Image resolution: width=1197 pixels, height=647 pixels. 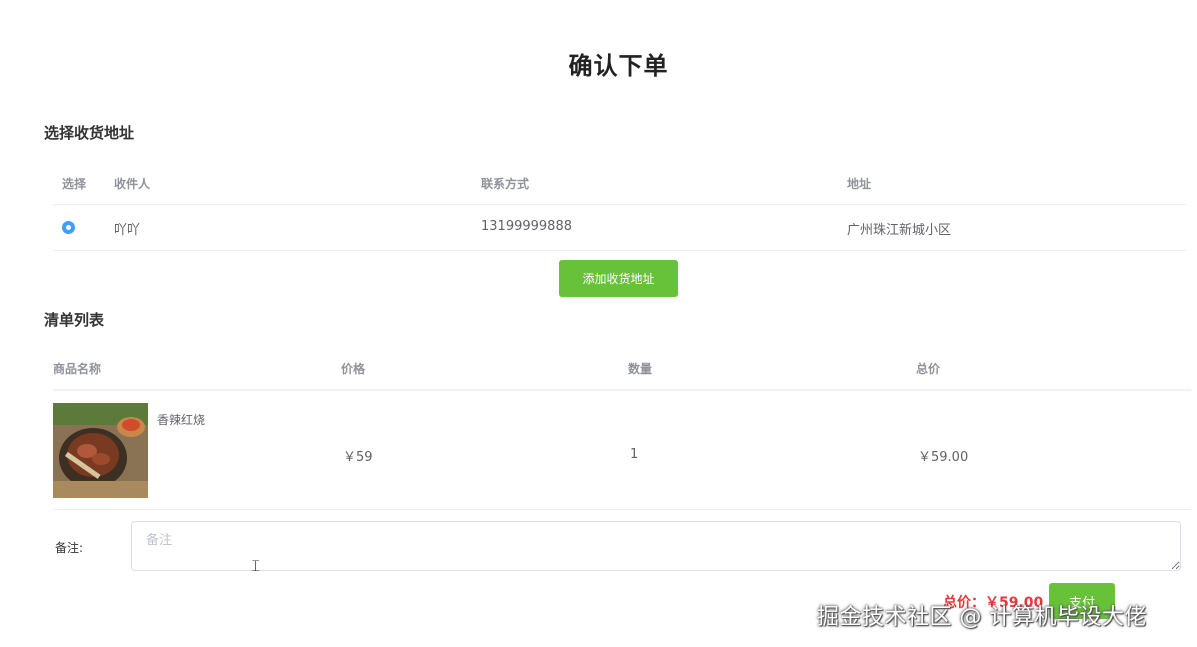 I want to click on product-name: 香辣红烧, so click(x=181, y=420).